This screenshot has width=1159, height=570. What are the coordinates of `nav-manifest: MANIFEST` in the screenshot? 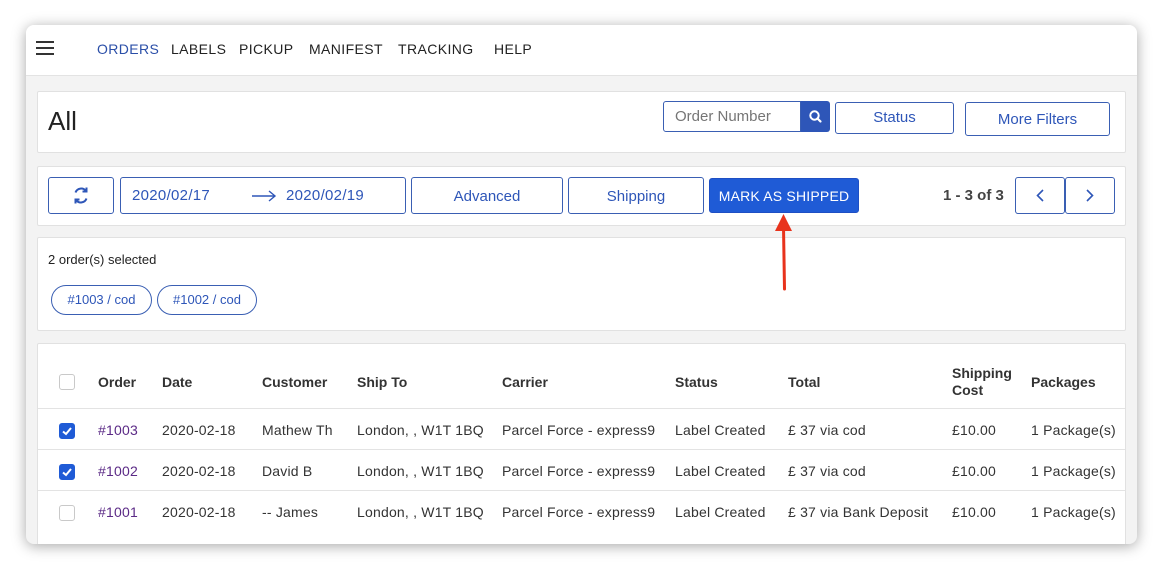 It's located at (346, 49).